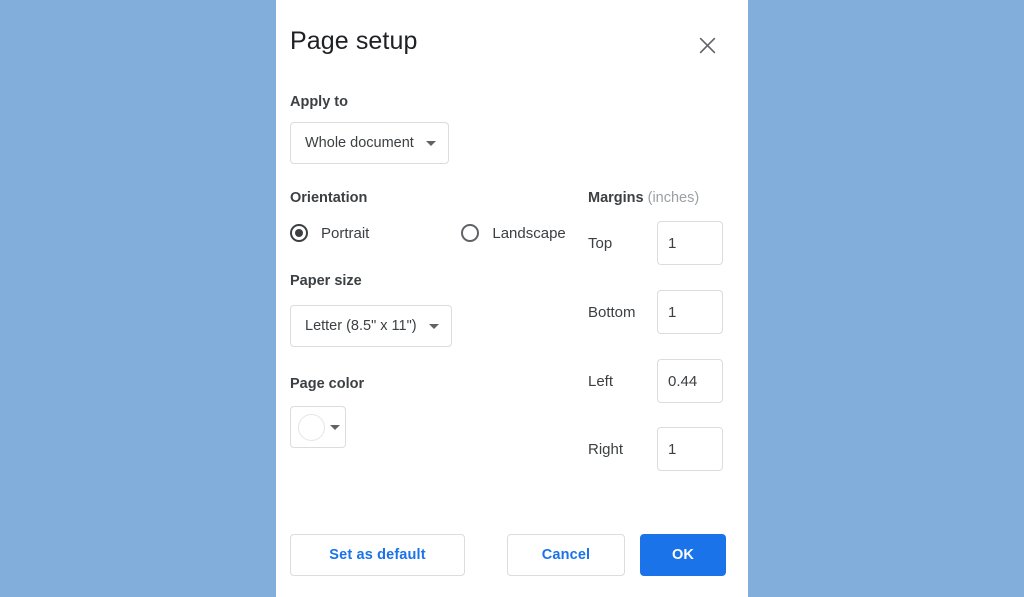 Image resolution: width=1024 pixels, height=597 pixels. Describe the element at coordinates (311, 427) in the screenshot. I see `color-swatch` at that location.